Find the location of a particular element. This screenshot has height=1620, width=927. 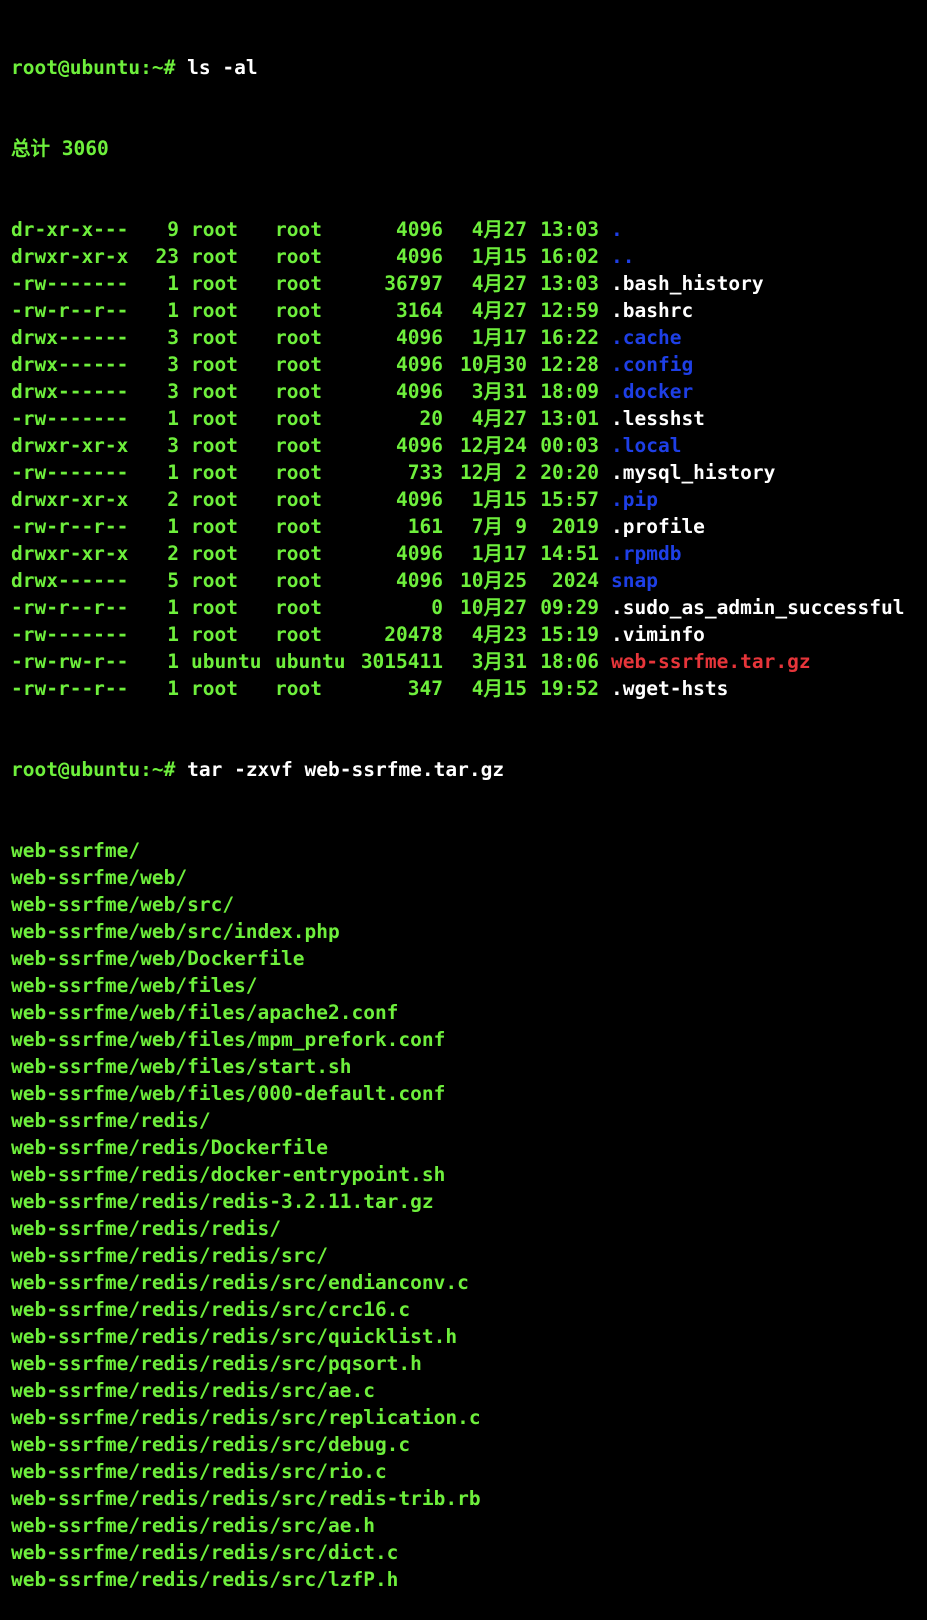

time-column: 20:20 is located at coordinates (569, 472).